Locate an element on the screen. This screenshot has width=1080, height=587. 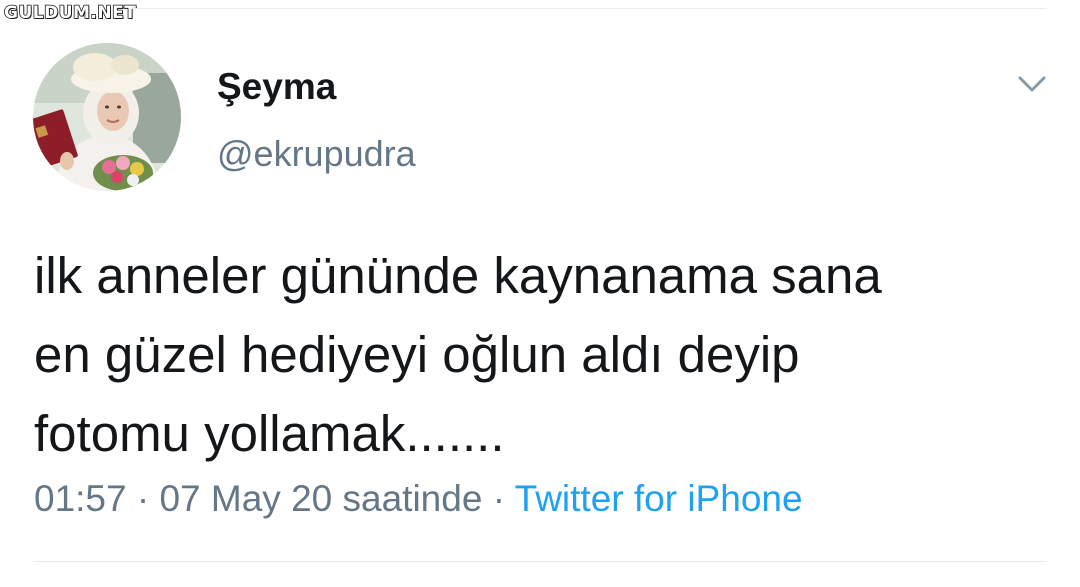
avatar-photo is located at coordinates (107, 117).